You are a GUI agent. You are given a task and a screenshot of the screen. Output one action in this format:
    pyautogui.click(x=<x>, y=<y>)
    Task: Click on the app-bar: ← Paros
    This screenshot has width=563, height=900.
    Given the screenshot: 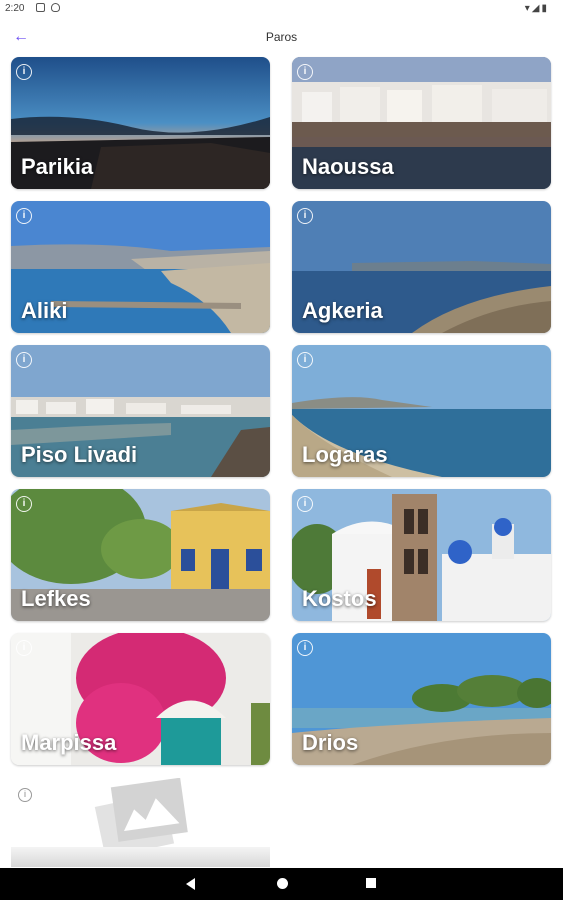 What is the action you would take?
    pyautogui.click(x=281, y=38)
    